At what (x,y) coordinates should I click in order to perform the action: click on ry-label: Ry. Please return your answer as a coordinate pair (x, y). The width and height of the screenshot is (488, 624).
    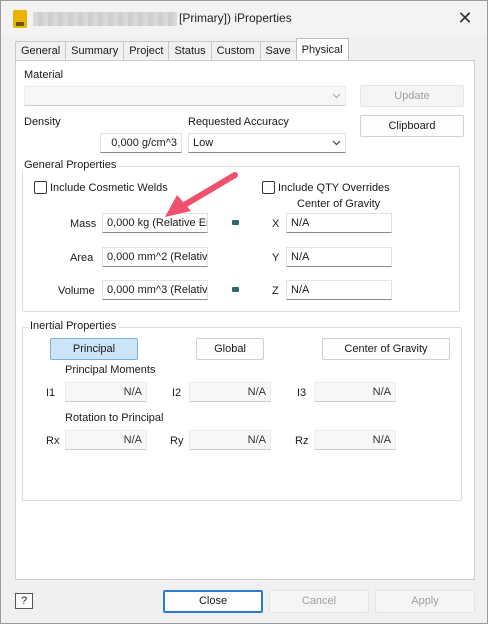
    Looking at the image, I should click on (177, 441).